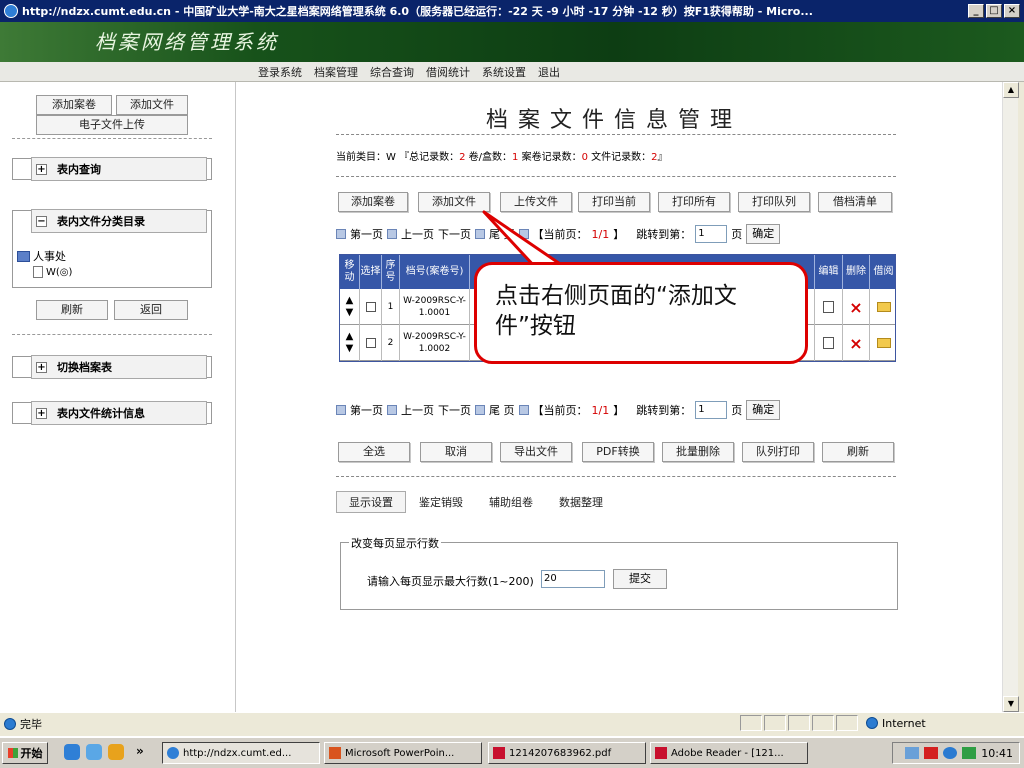 The image size is (1024, 768). What do you see at coordinates (618, 452) in the screenshot?
I see `pdf-convert-button: PDF转换` at bounding box center [618, 452].